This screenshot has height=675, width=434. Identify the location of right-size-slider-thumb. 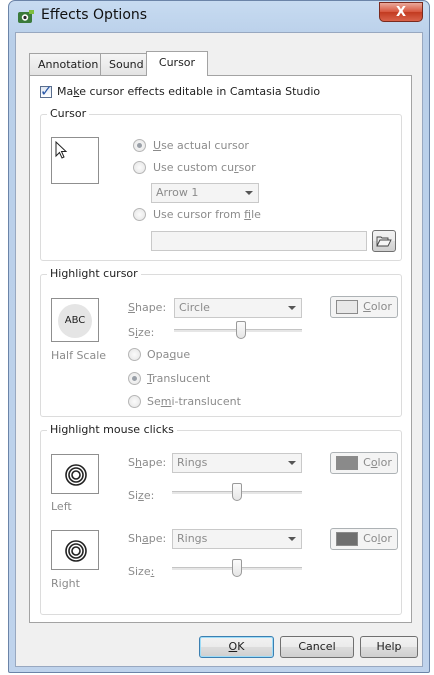
(237, 568).